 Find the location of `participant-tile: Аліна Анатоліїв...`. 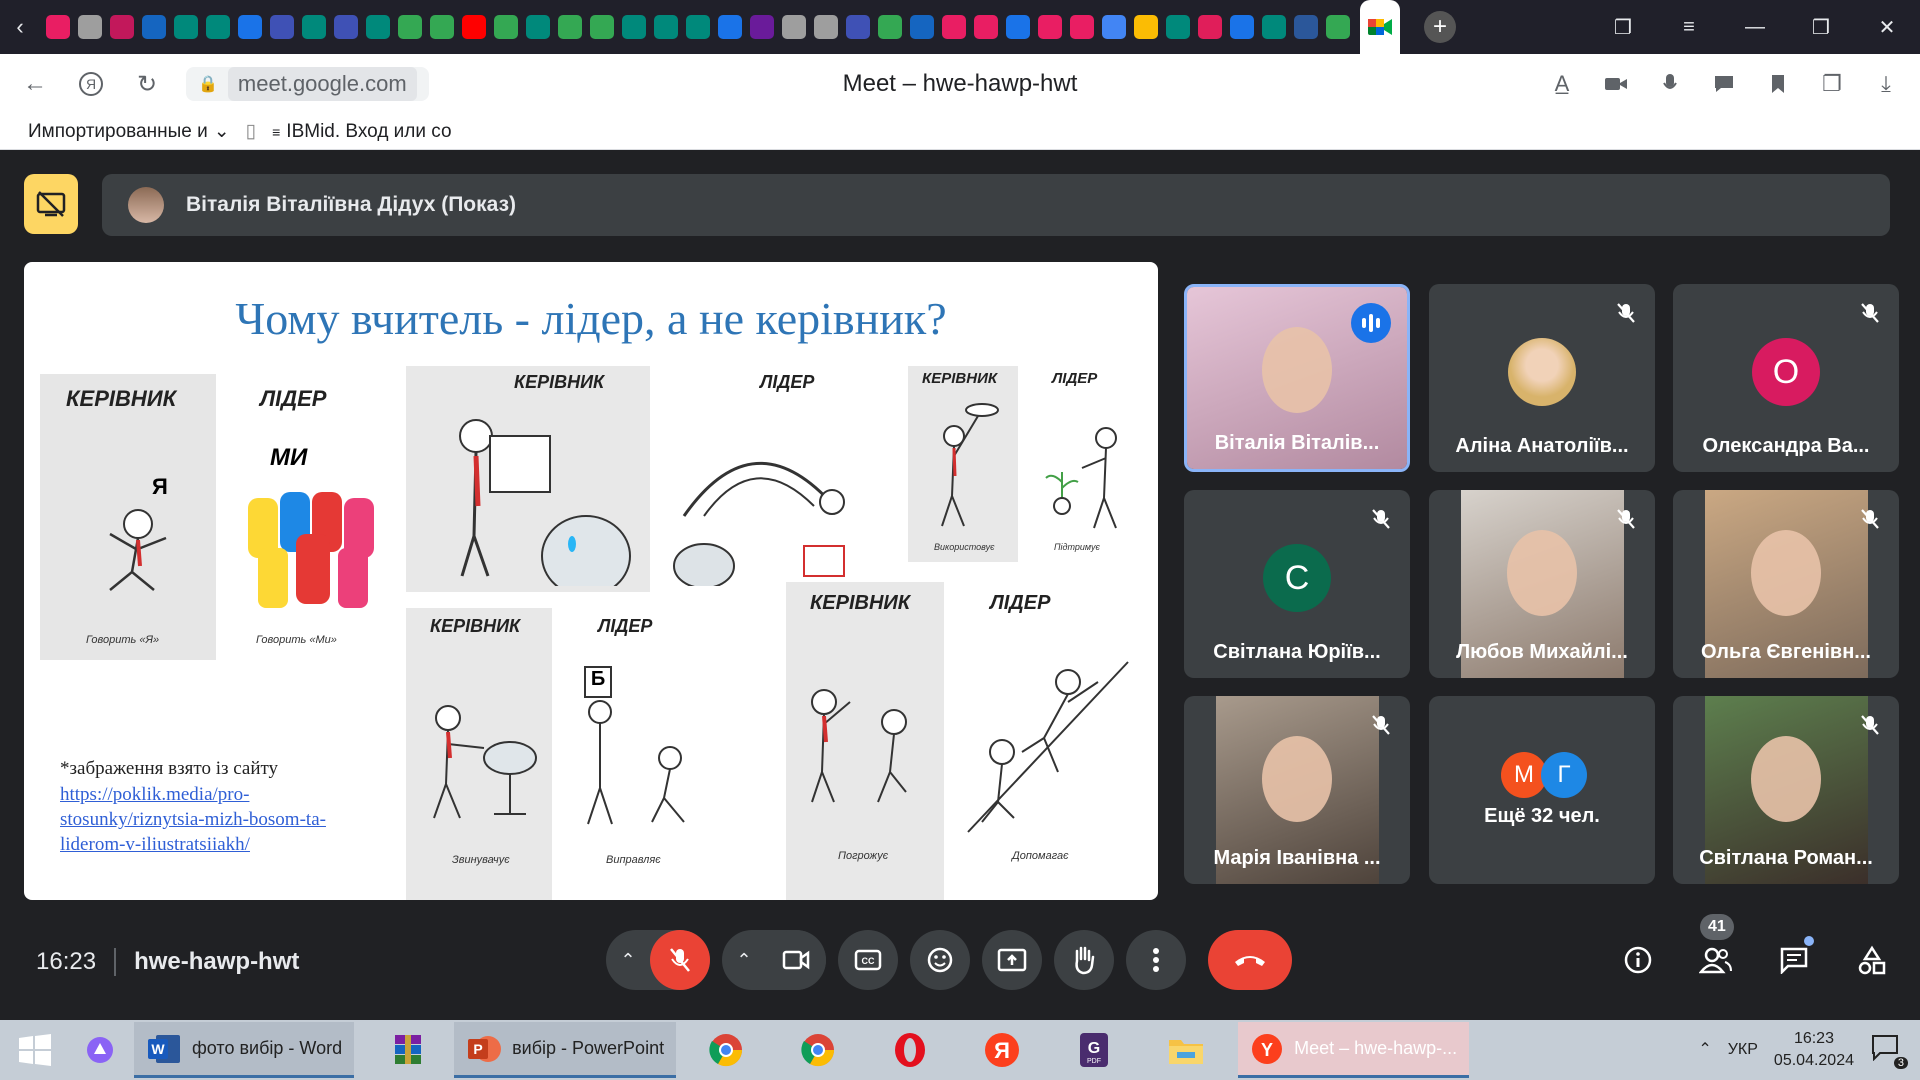

participant-tile: Аліна Анатоліїв... is located at coordinates (1542, 378).